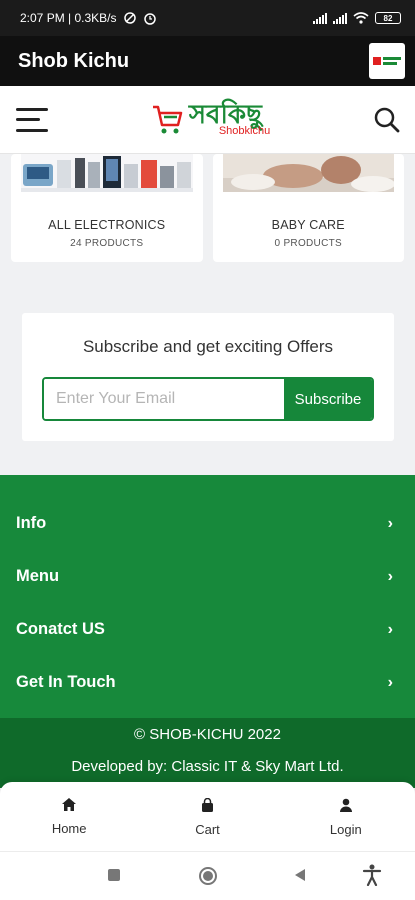 The width and height of the screenshot is (415, 900). I want to click on subscribe-title: Subscribe and get exciting Offers, so click(208, 346).